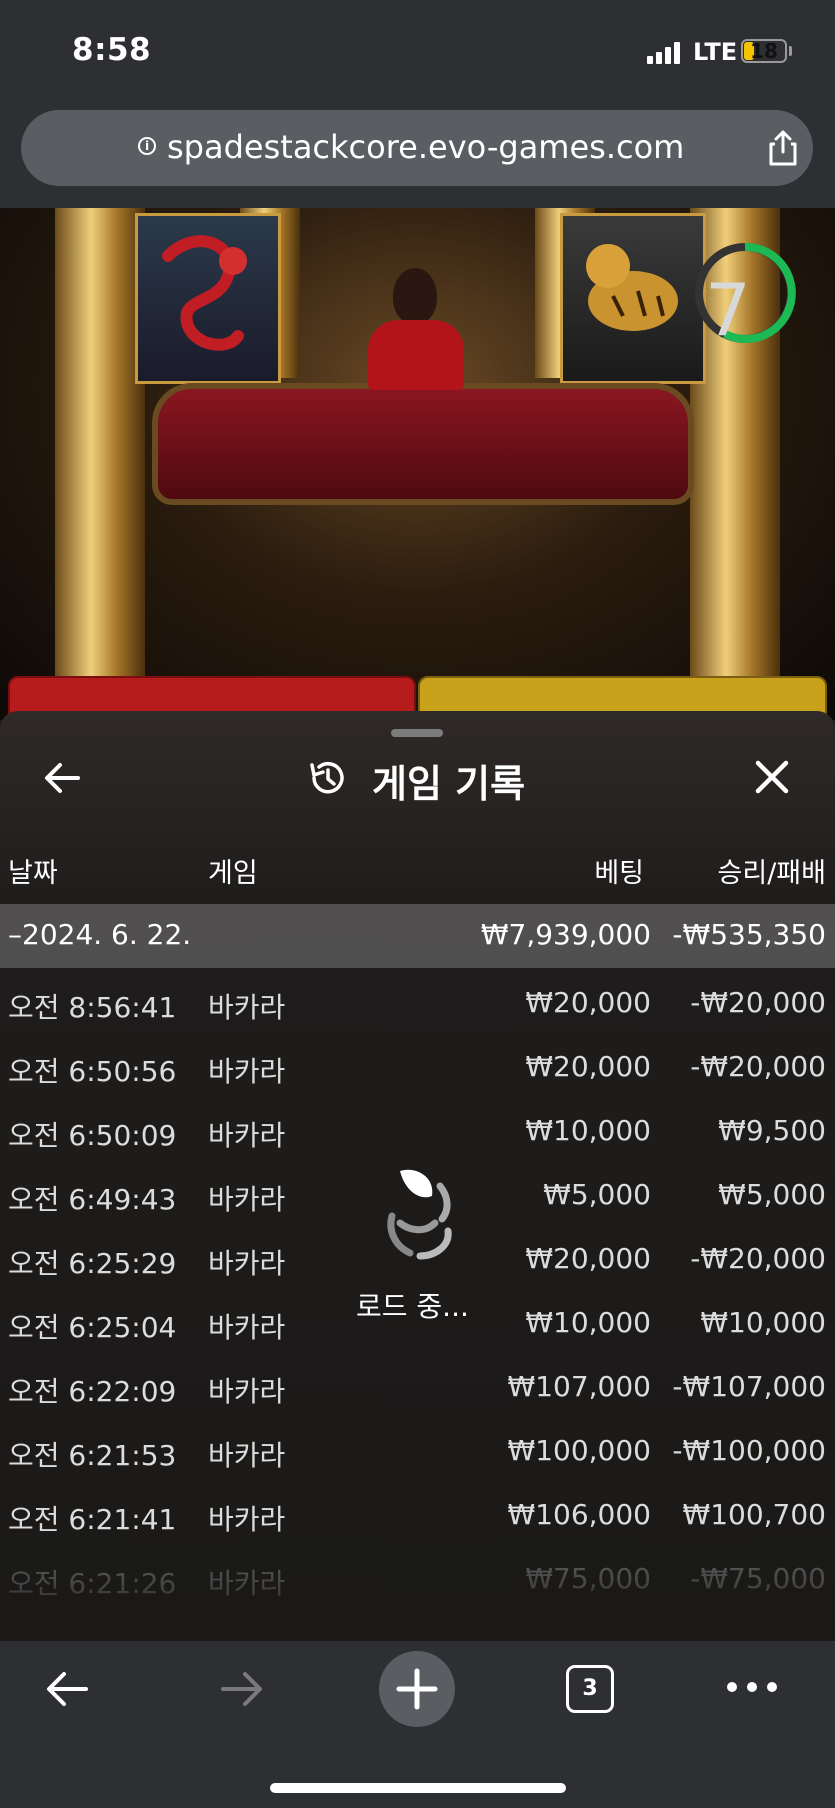  Describe the element at coordinates (449, 784) in the screenshot. I see `sheet-title: 게임 기록` at that location.